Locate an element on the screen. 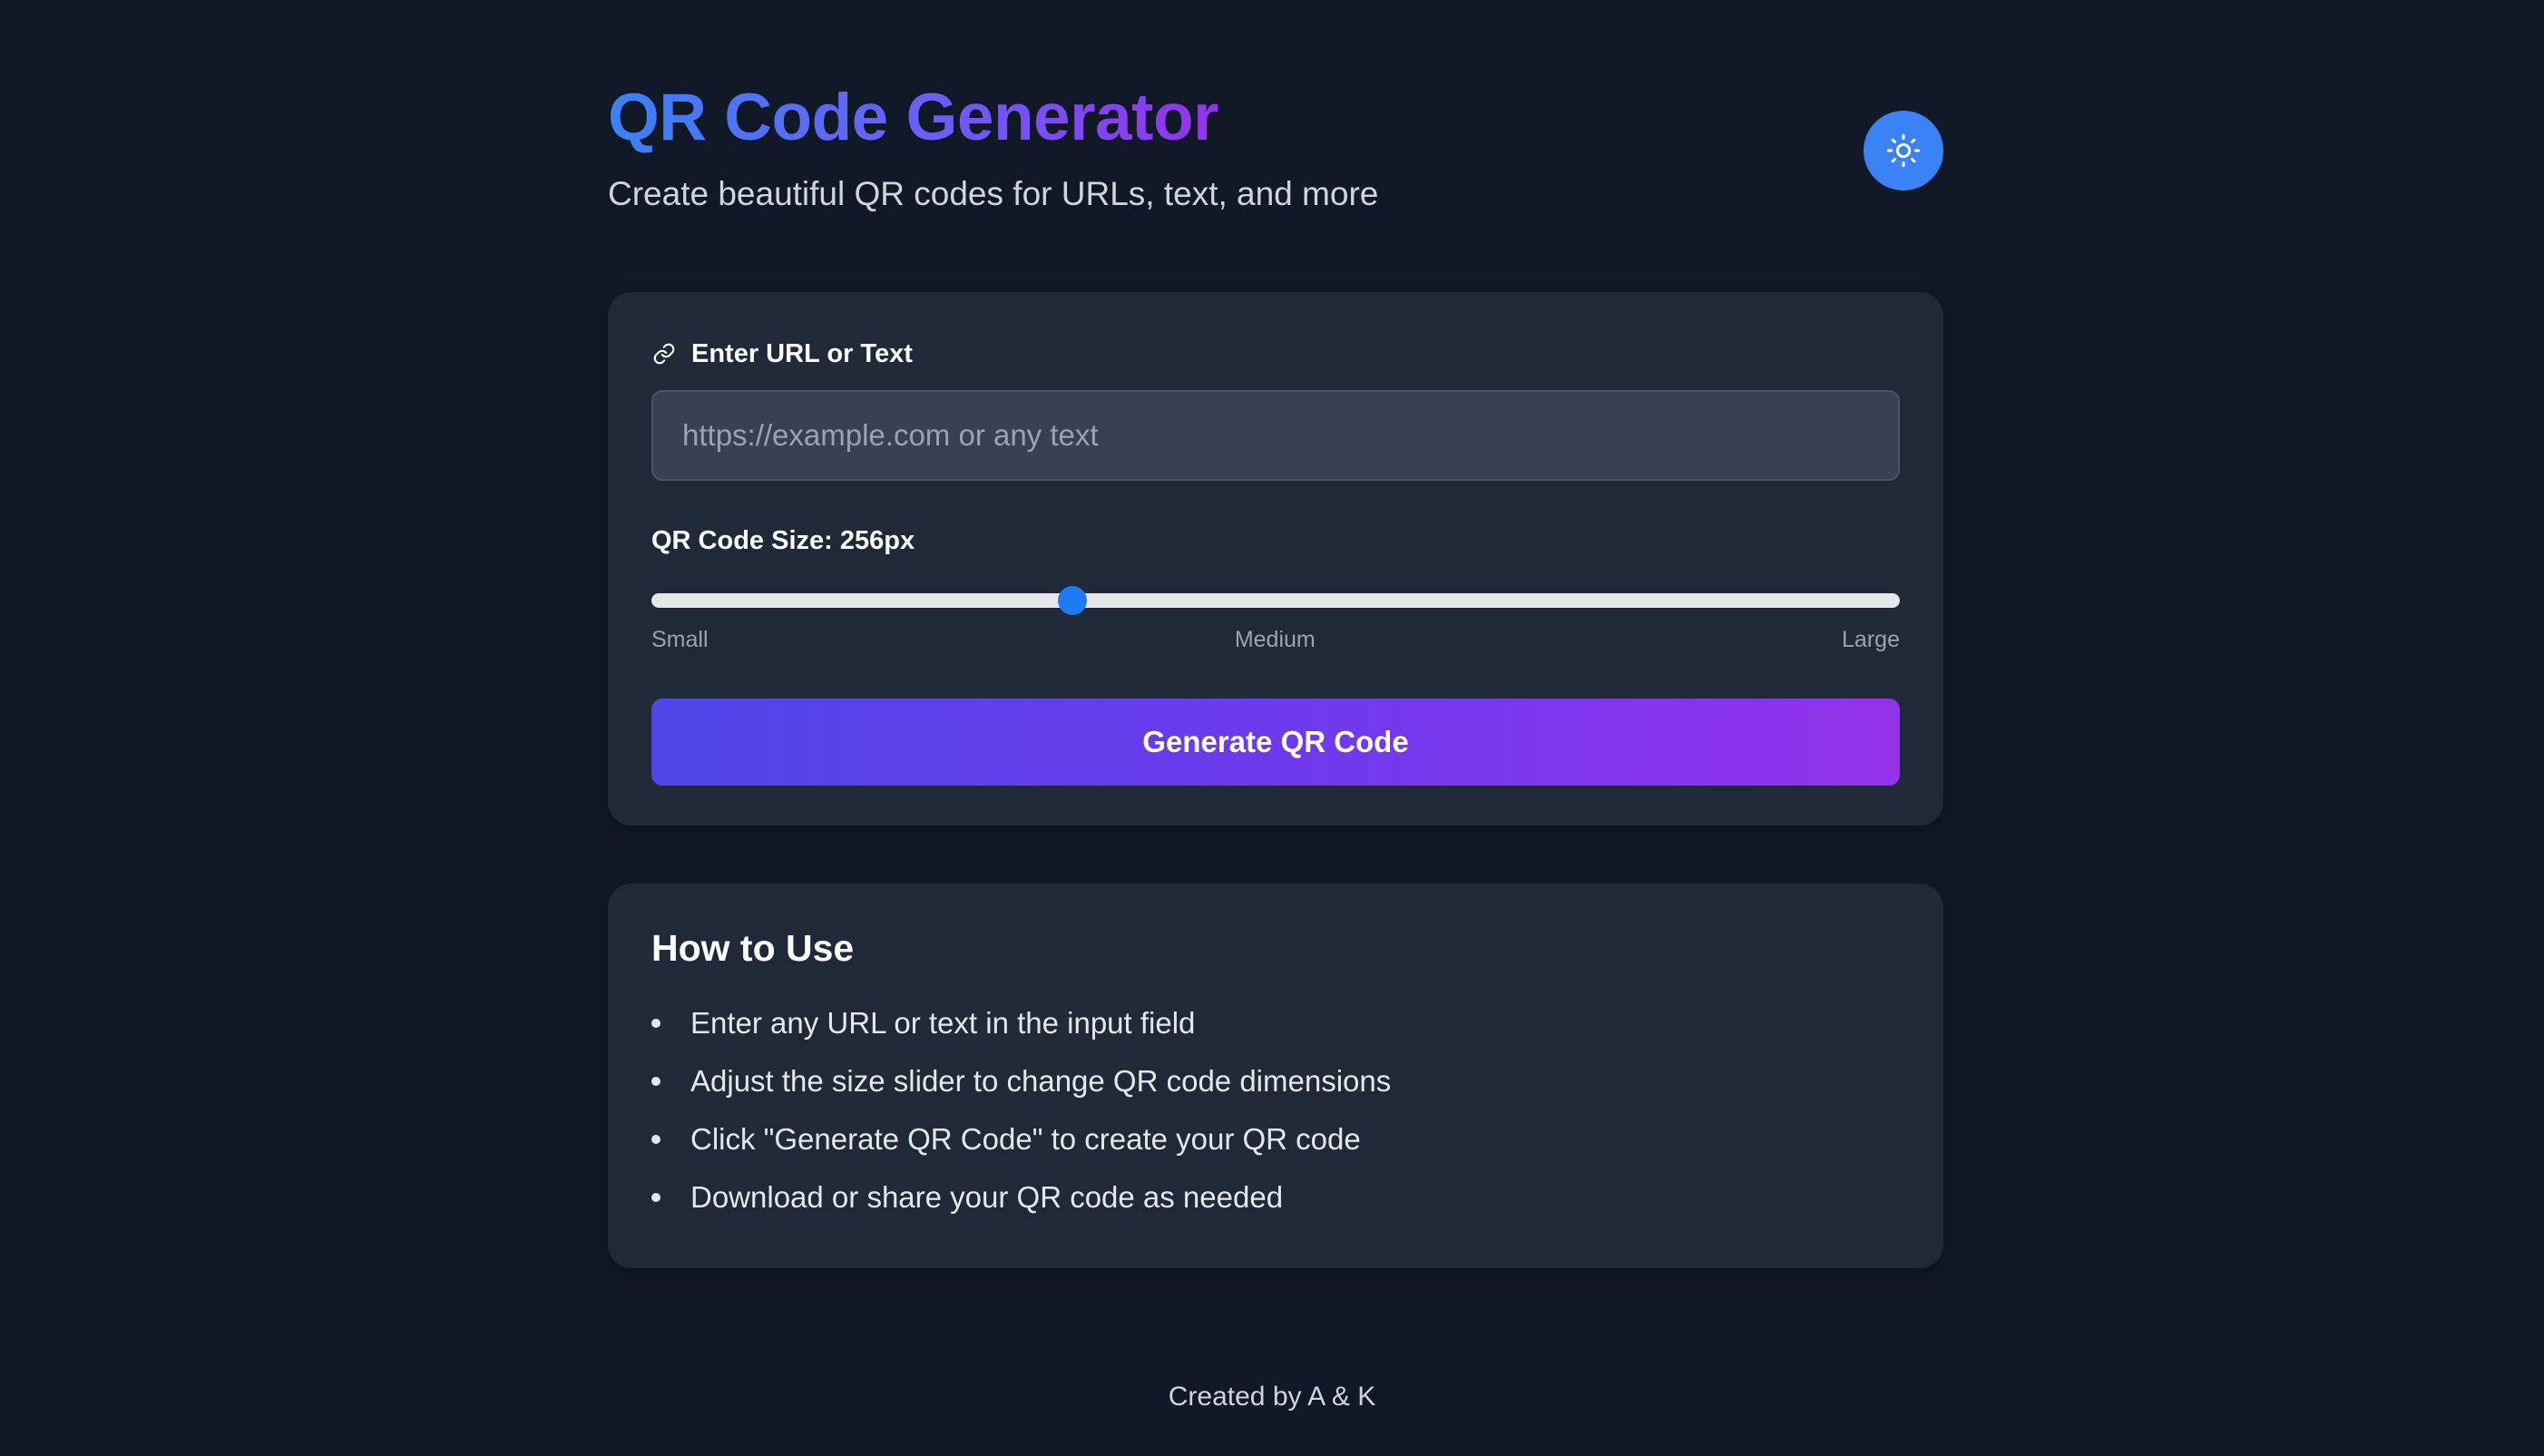  list-item: Download or share your QR code as needed is located at coordinates (1275, 1197).